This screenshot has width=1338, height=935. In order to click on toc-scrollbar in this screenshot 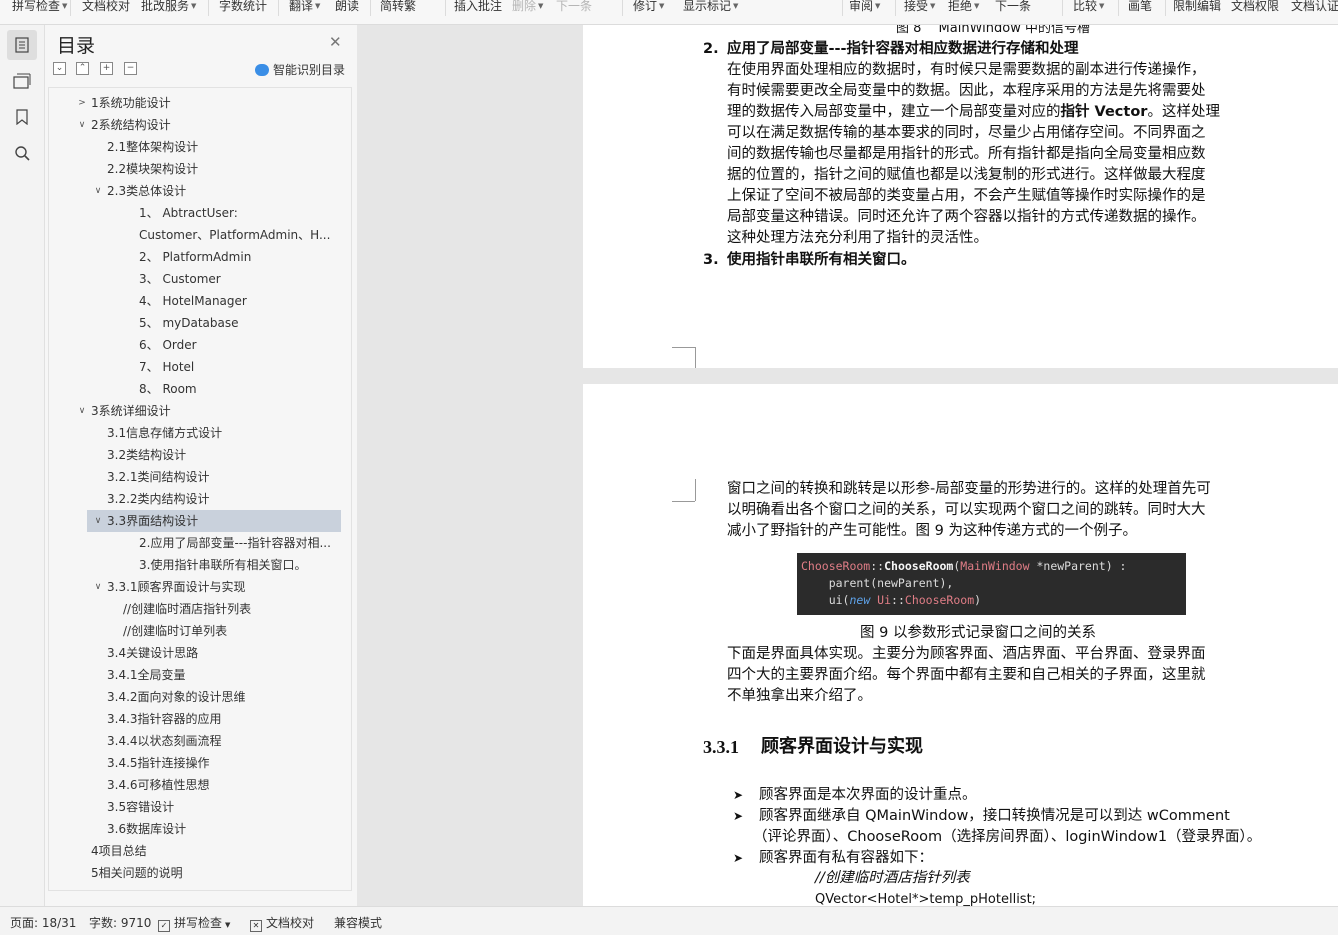, I will do `click(352, 453)`.